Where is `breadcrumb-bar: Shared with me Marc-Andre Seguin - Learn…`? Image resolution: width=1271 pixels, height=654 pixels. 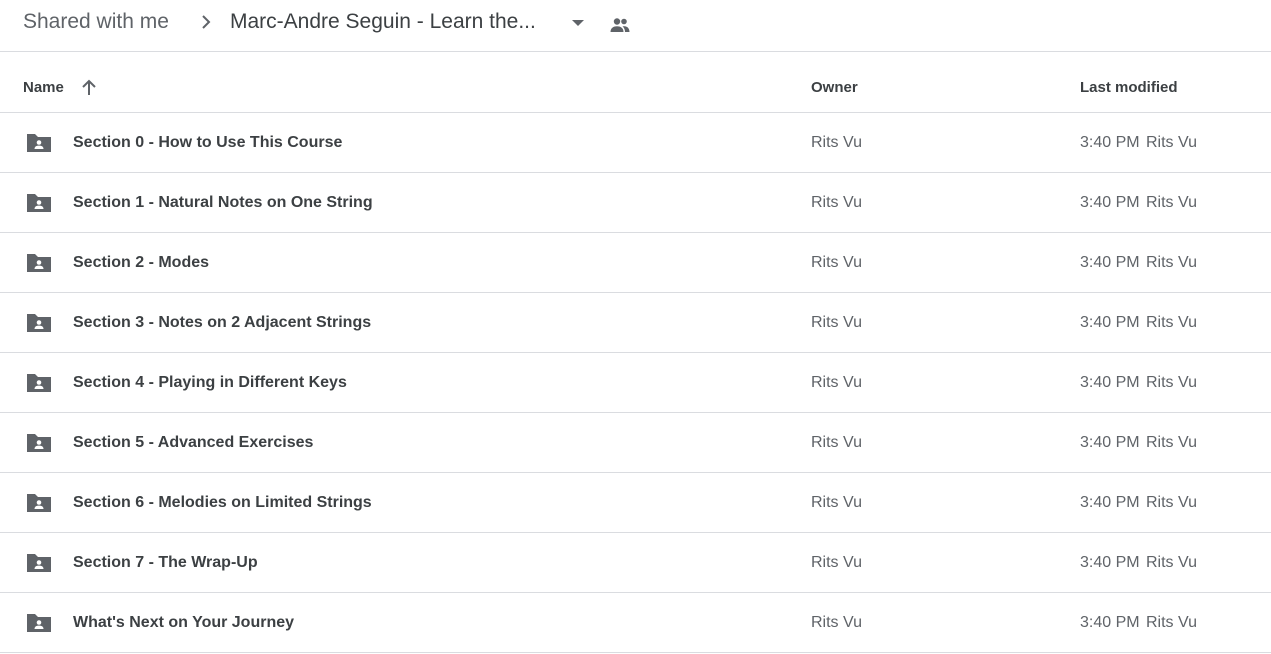
breadcrumb-bar: Shared with me Marc-Andre Seguin - Learn… is located at coordinates (635, 26).